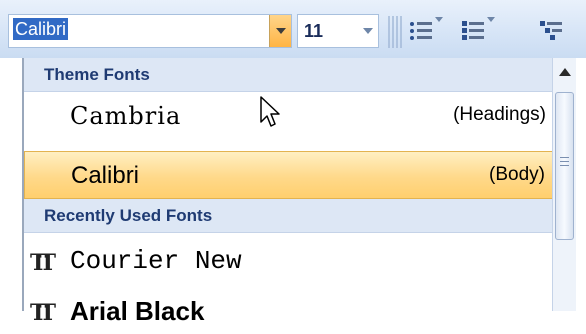 Image resolution: width=586 pixels, height=334 pixels. I want to click on scroll-thumb, so click(564, 166).